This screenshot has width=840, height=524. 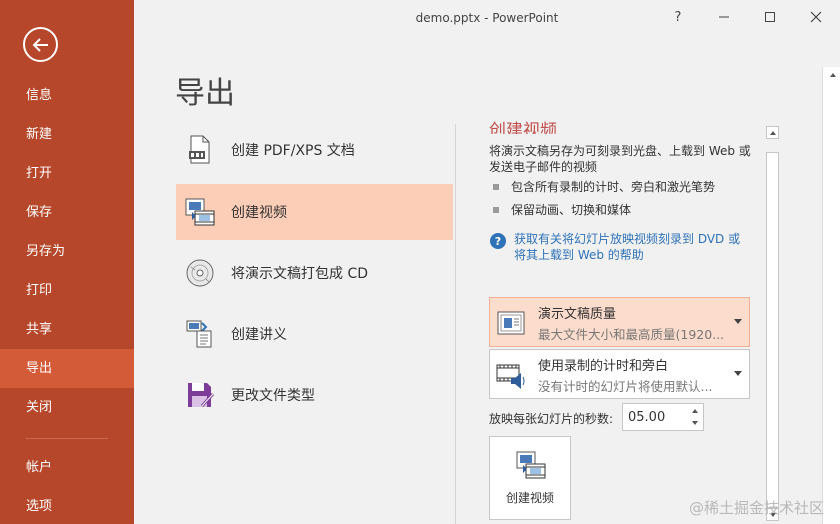 I want to click on option-create-pdf: 创建 PDF/XPS 文档, so click(x=314, y=150).